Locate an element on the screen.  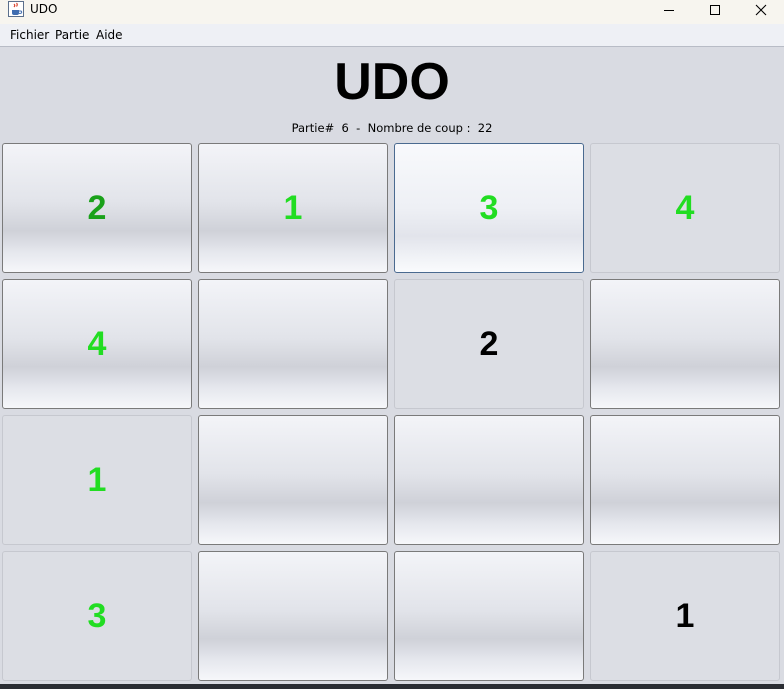
maximize-button is located at coordinates (715, 10).